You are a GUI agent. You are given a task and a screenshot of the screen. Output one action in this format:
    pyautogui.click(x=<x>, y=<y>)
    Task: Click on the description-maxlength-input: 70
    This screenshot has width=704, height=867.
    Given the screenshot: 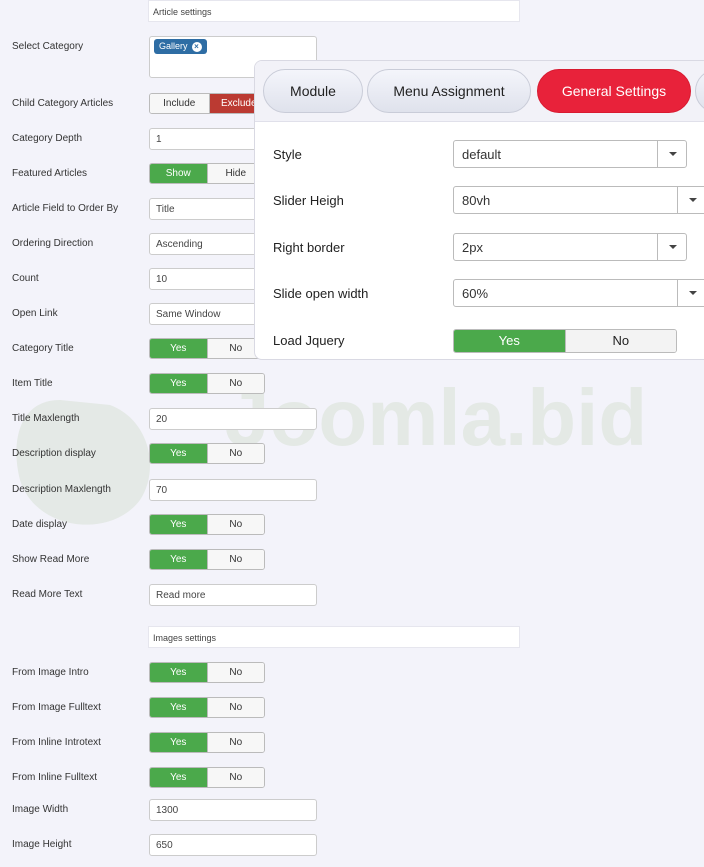 What is the action you would take?
    pyautogui.click(x=233, y=490)
    